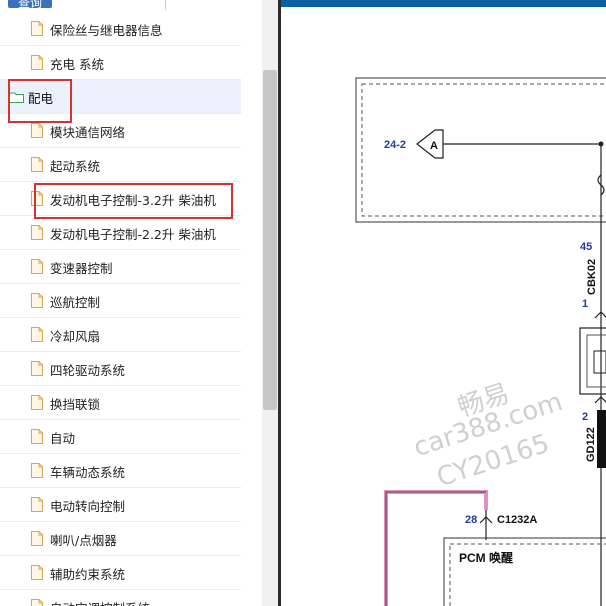 This screenshot has width=606, height=606. Describe the element at coordinates (120, 403) in the screenshot. I see `tree-file-item: 换挡联锁` at that location.